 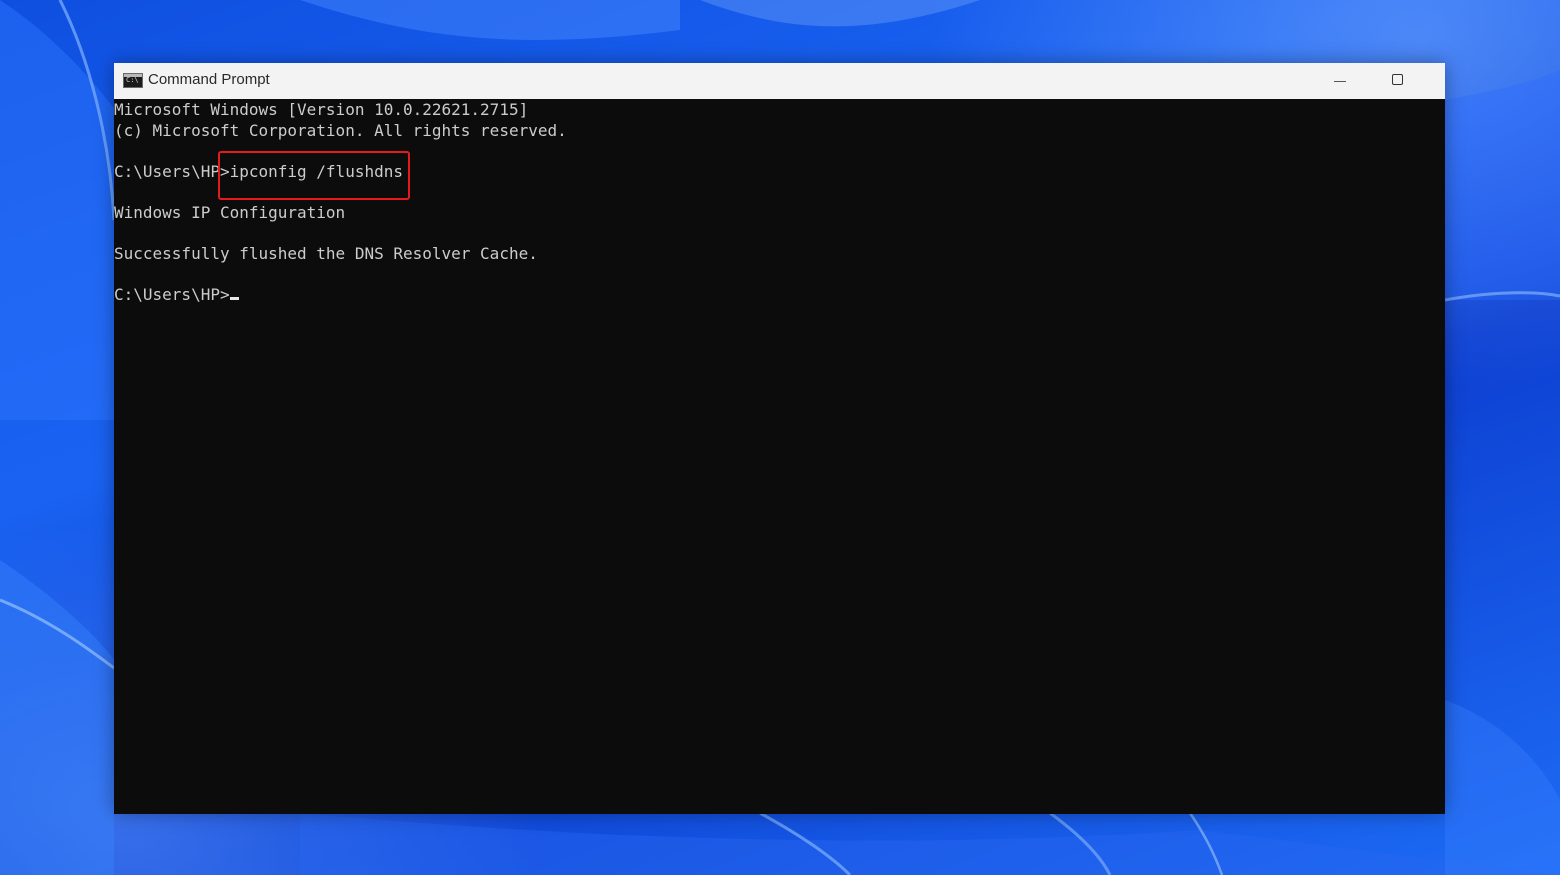 I want to click on maximize-icon, so click(x=1397, y=79).